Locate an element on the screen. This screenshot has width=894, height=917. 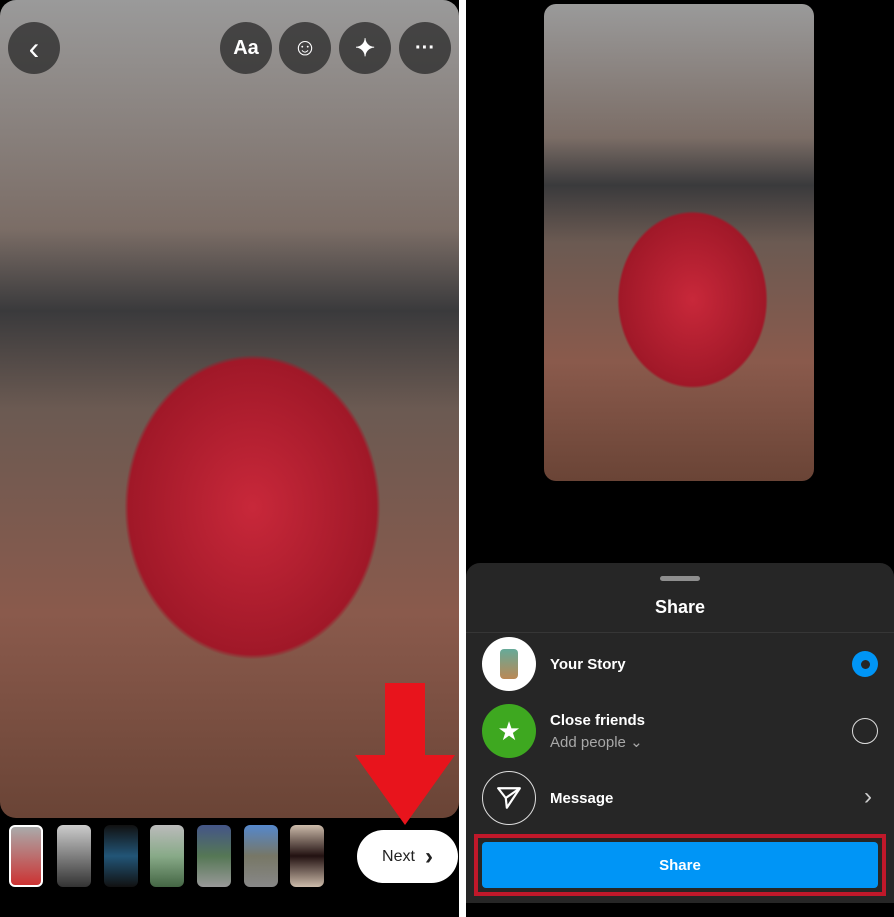
sticker-icon: ☺ is located at coordinates (305, 47).